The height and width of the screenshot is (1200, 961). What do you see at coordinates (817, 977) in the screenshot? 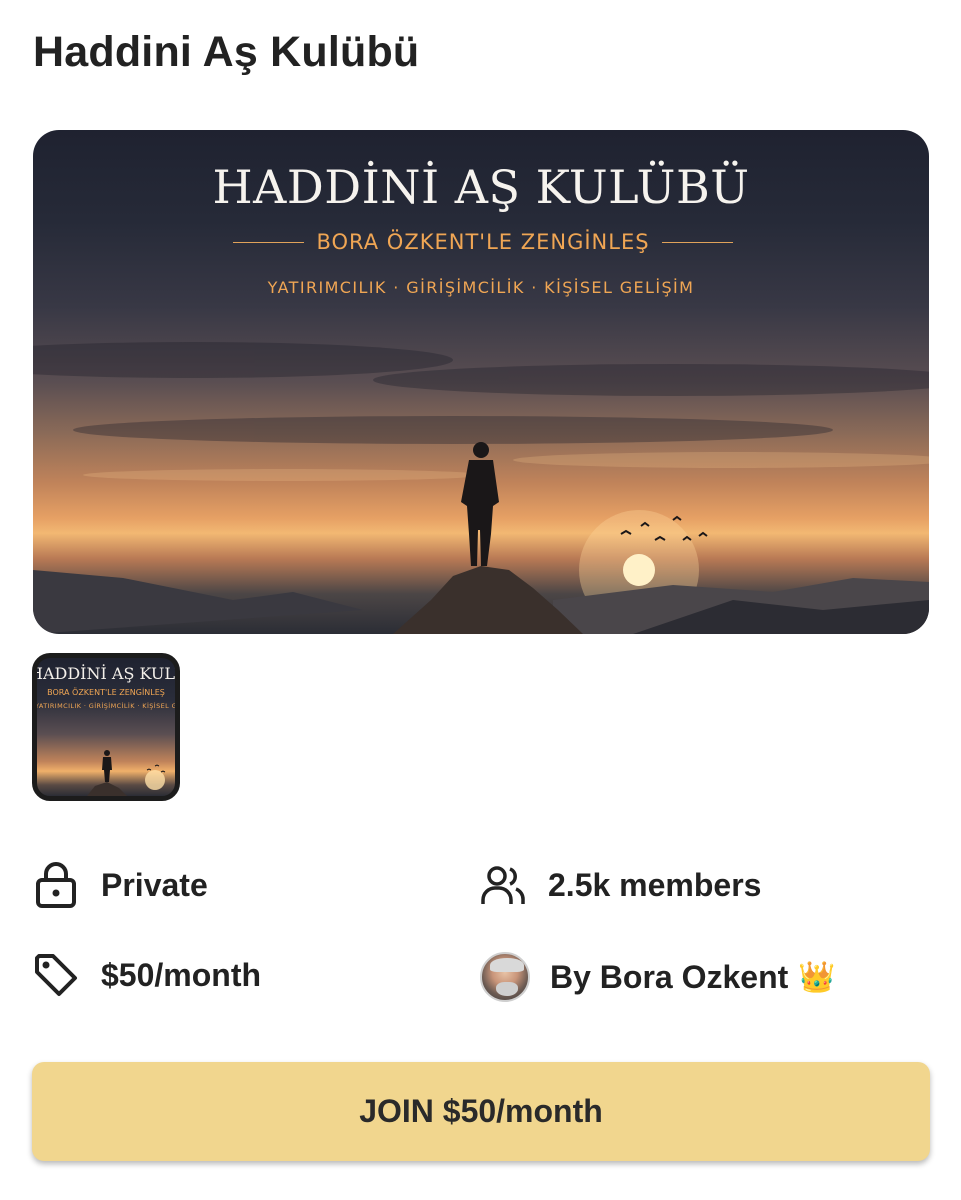
I see `crown-icon: 👑` at bounding box center [817, 977].